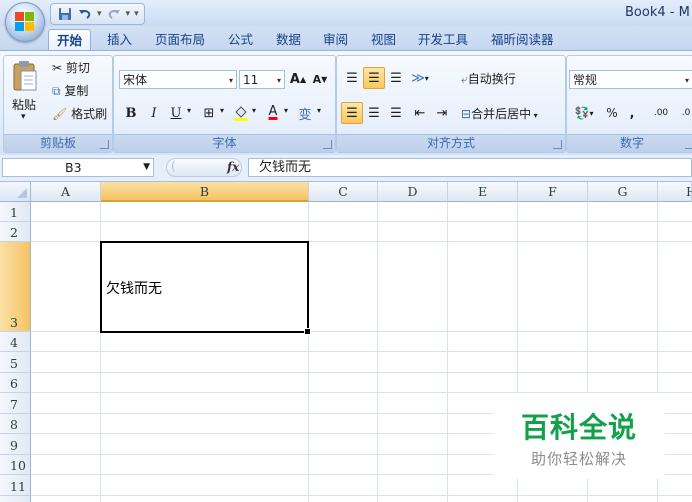 Image resolution: width=692 pixels, height=502 pixels. I want to click on decrease-indent-button: ⇤, so click(420, 113).